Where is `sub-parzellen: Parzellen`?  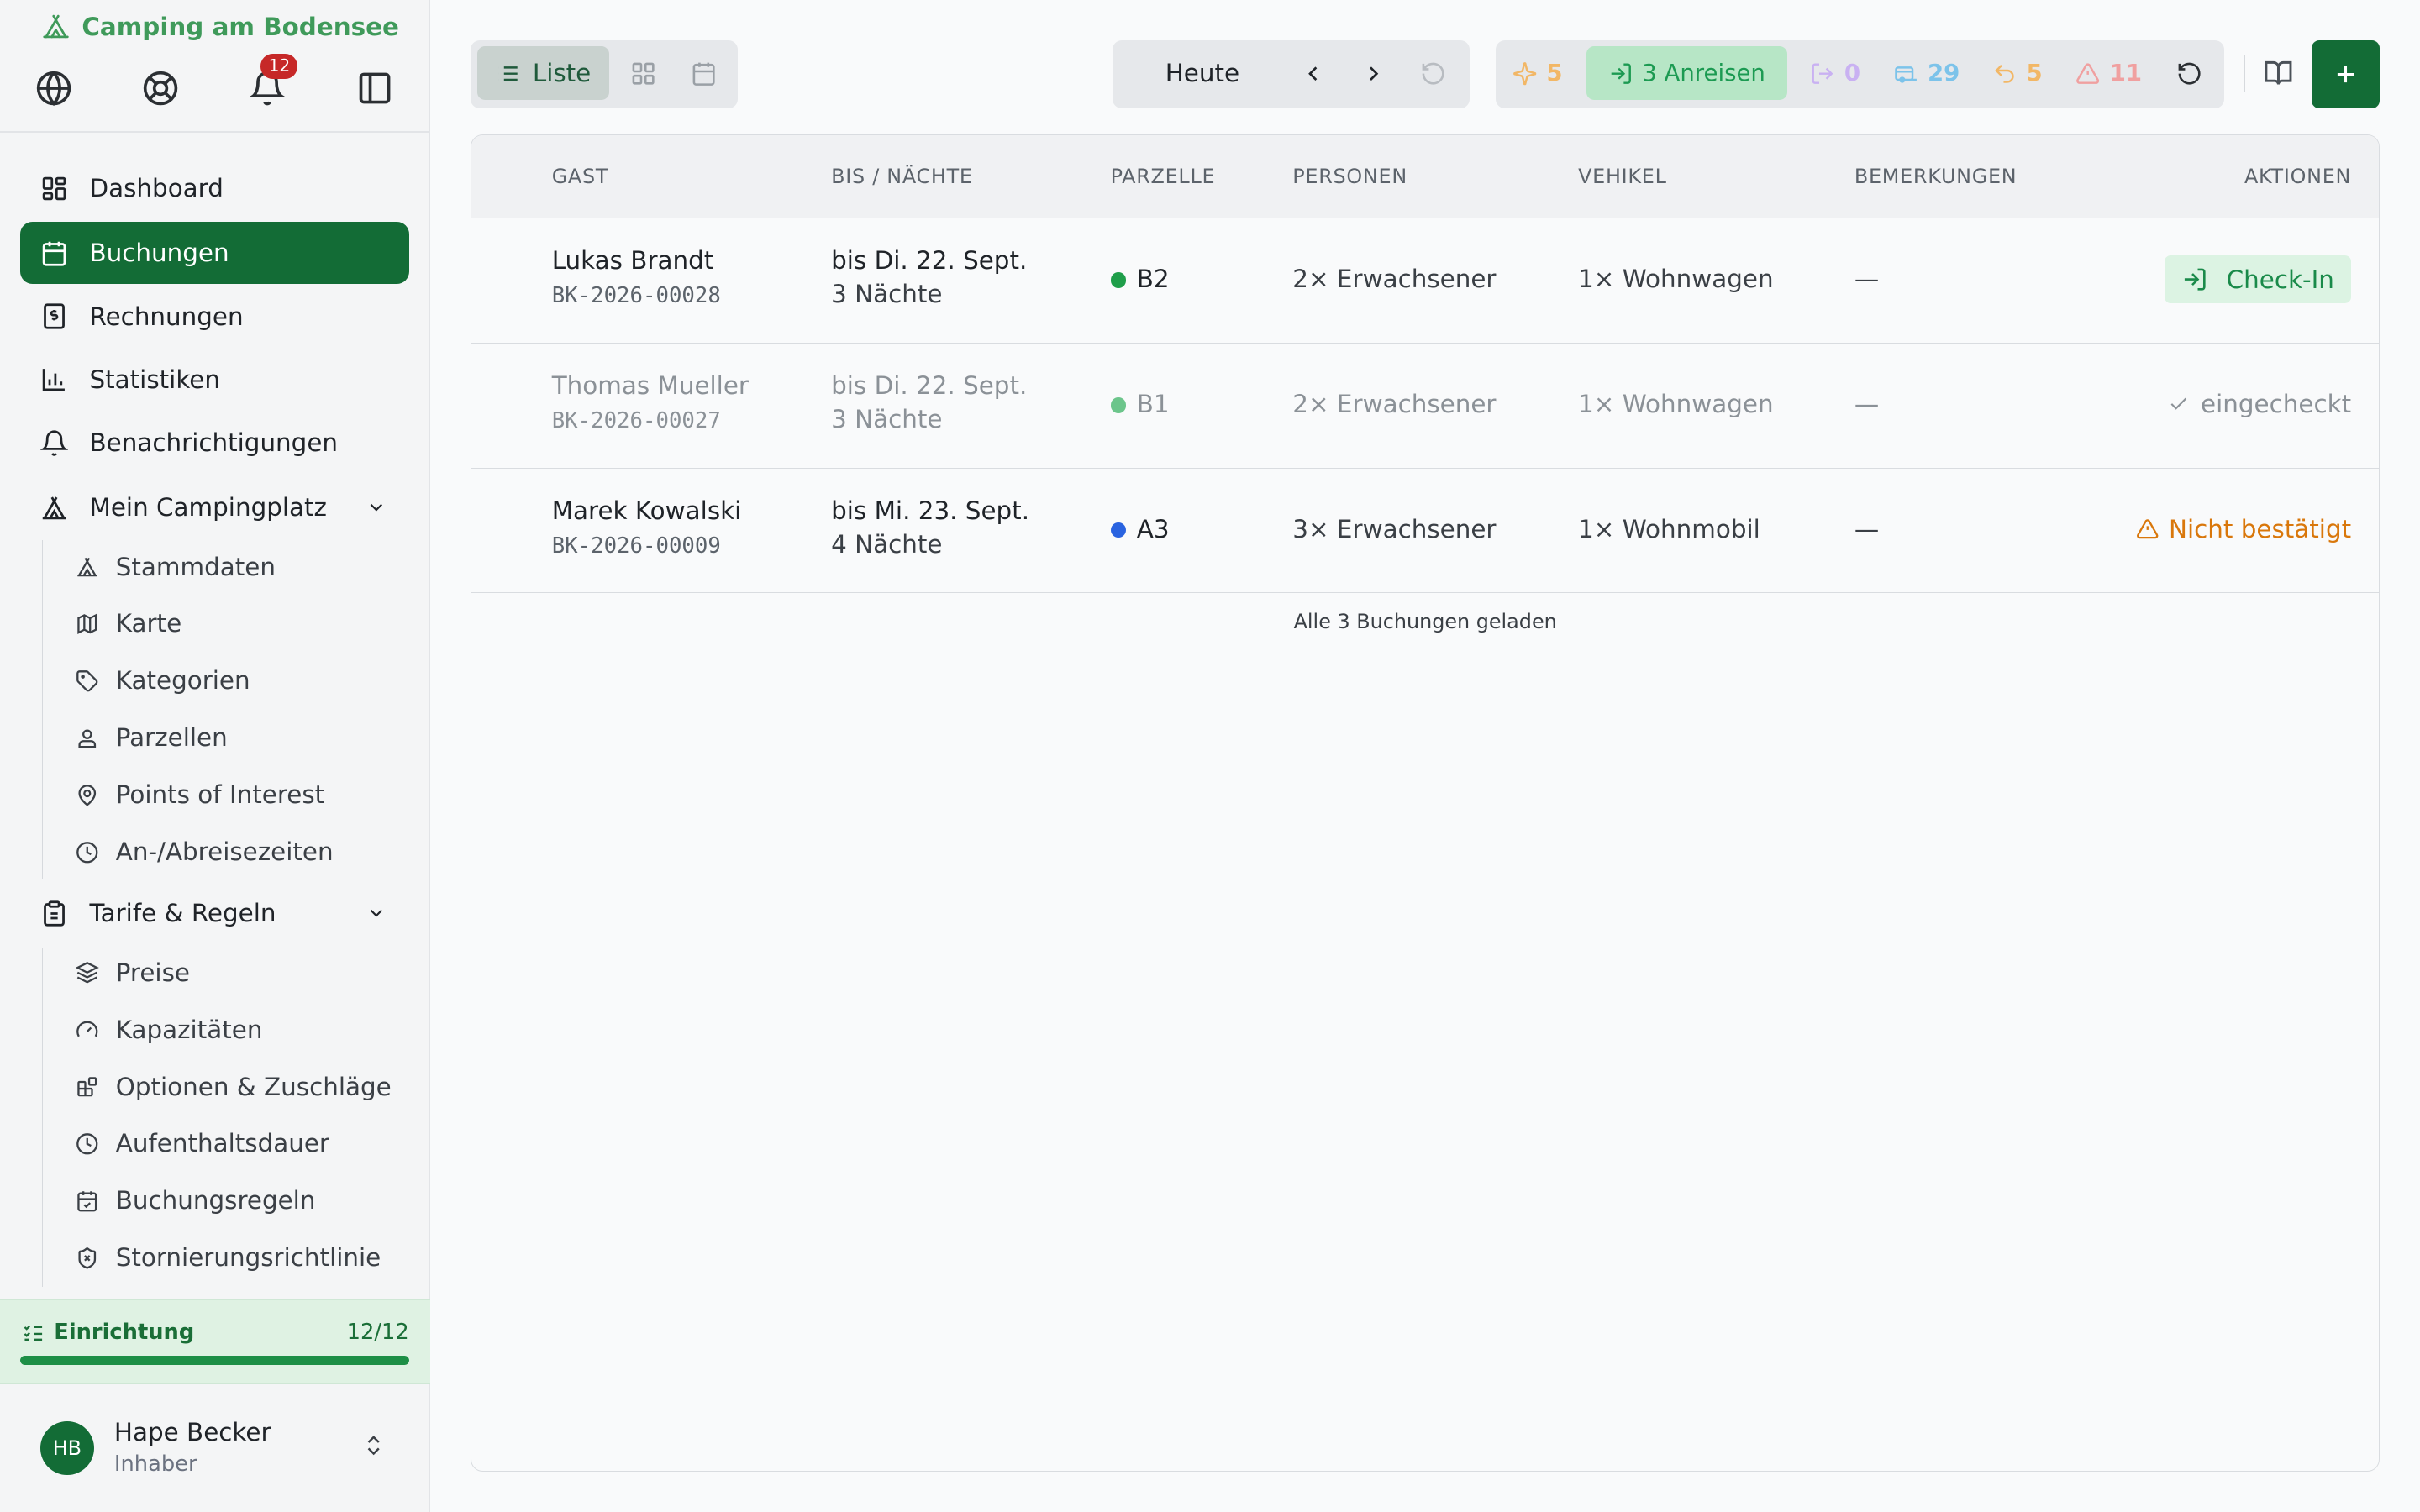
sub-parzellen: Parzellen is located at coordinates (152, 737).